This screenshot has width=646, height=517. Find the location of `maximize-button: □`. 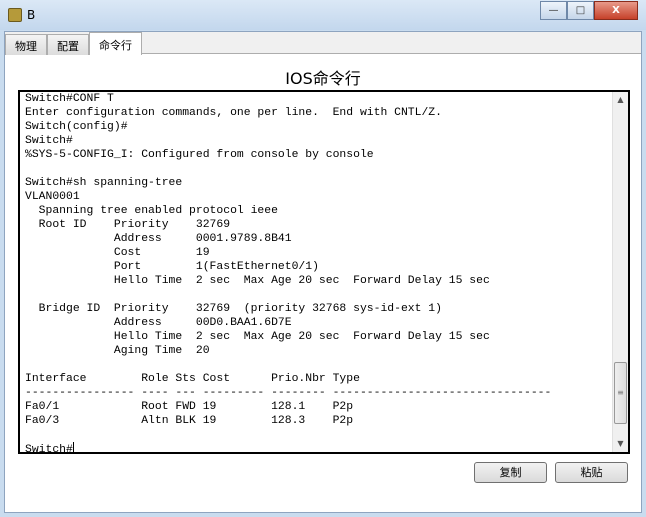

maximize-button: □ is located at coordinates (580, 10).